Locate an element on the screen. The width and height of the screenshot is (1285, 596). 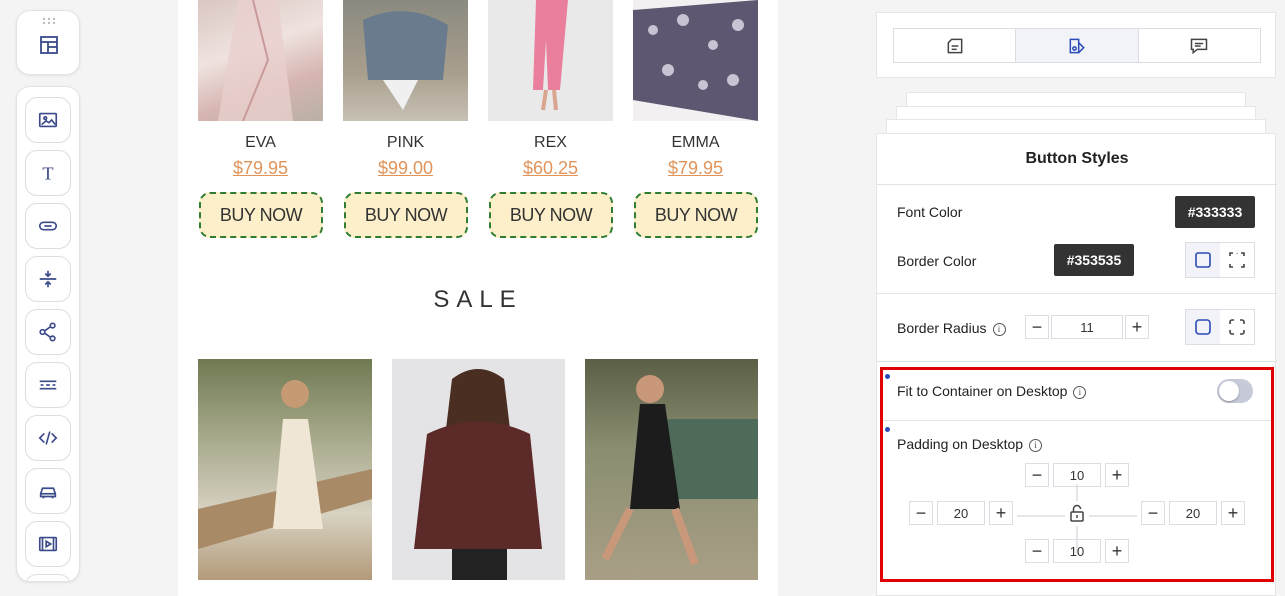
style-icon is located at coordinates (1077, 45).